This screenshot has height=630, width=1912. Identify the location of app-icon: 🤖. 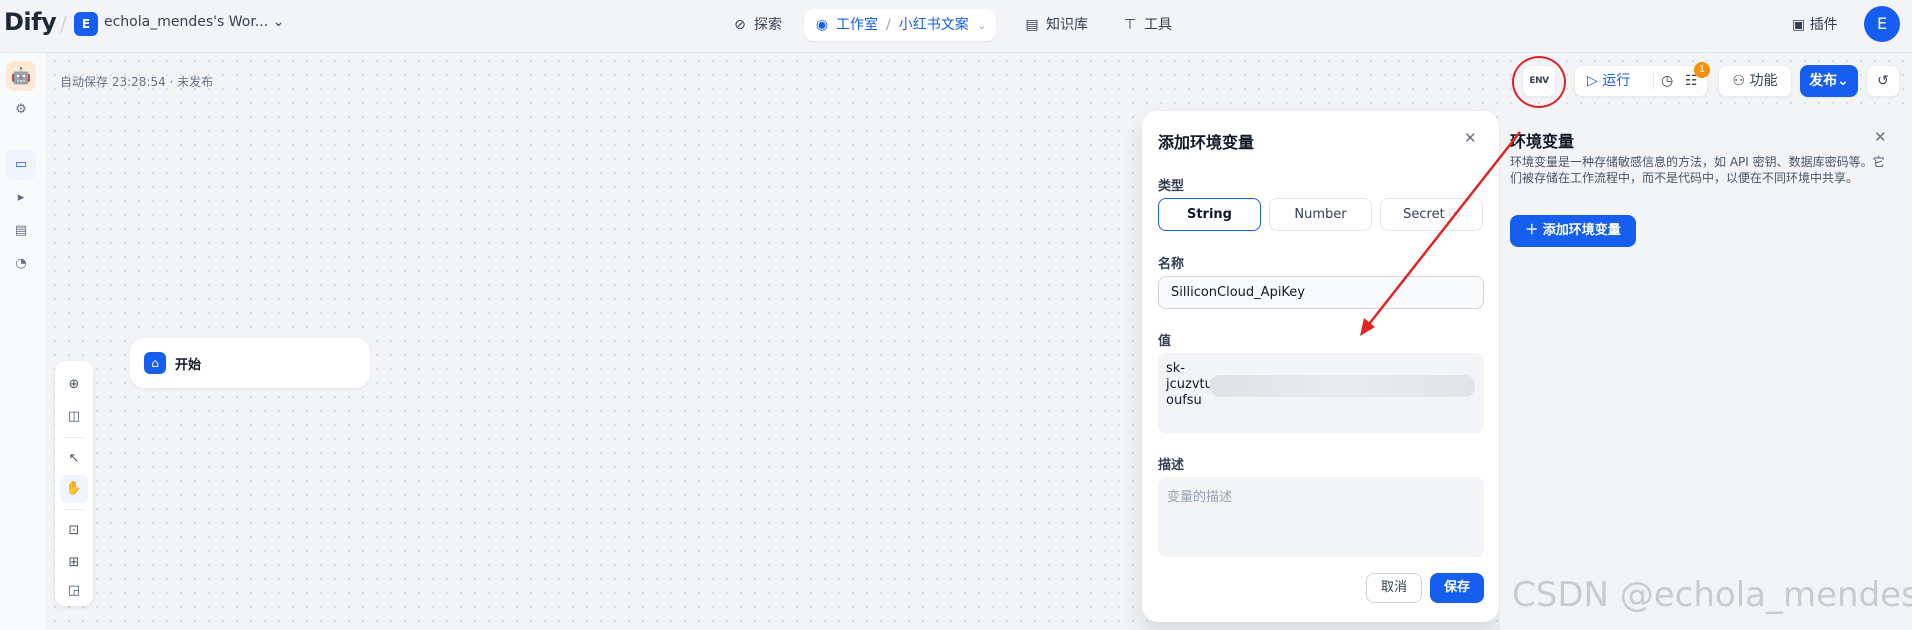
(21, 76).